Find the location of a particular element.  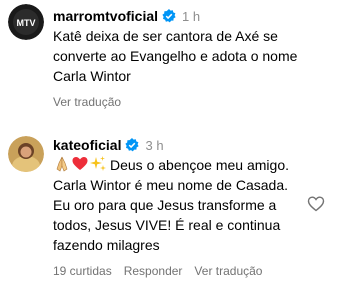

comment-meta: Ver tradução is located at coordinates (87, 102).